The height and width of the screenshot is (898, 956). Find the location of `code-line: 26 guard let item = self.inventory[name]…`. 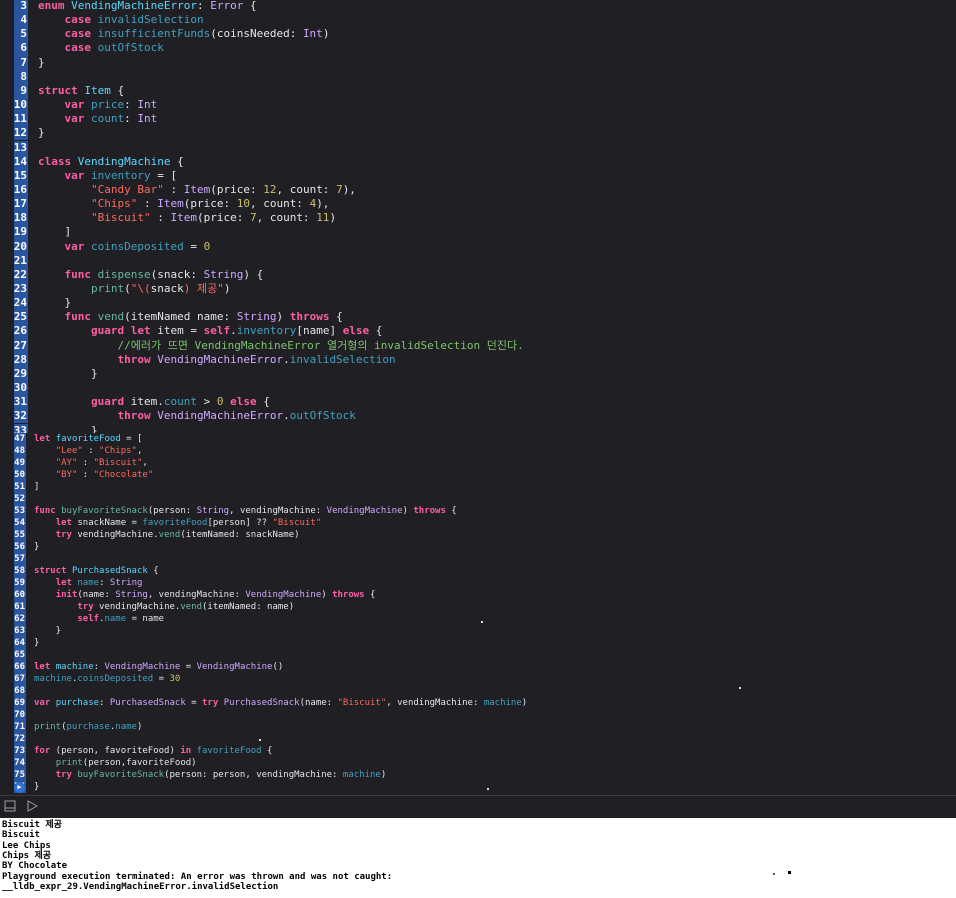

code-line: 26 guard let item = self.inventory[name]… is located at coordinates (478, 331).